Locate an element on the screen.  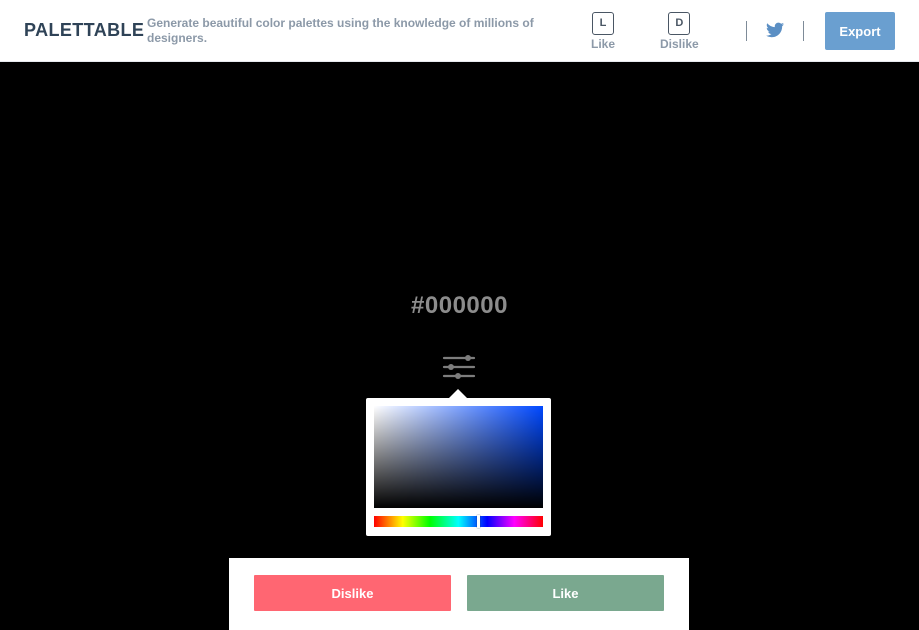
like-shortcut: L Like is located at coordinates (603, 31).